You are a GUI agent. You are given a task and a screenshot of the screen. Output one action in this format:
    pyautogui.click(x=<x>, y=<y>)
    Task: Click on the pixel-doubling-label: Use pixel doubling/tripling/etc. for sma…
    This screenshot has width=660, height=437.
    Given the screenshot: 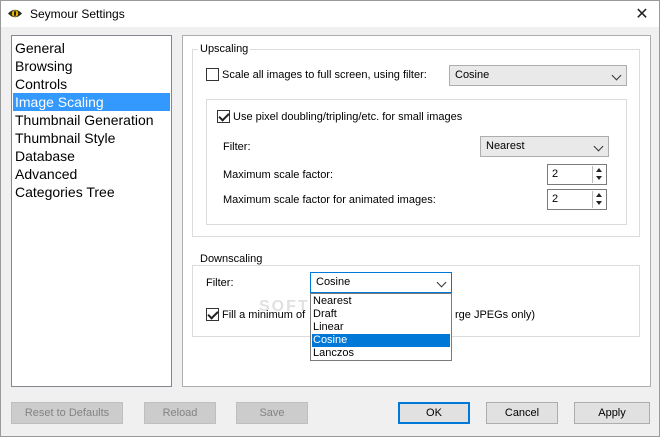 What is the action you would take?
    pyautogui.click(x=348, y=117)
    